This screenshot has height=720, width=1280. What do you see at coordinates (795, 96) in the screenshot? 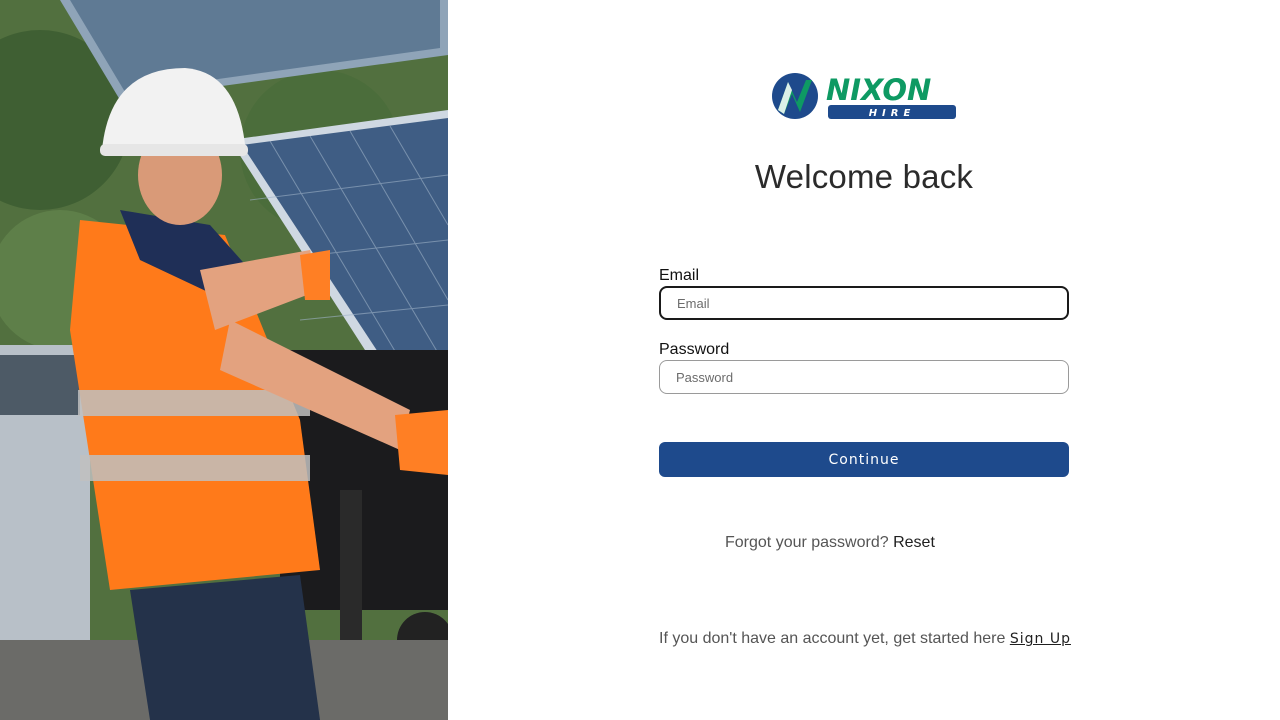
I see `logo-emblem-icon` at bounding box center [795, 96].